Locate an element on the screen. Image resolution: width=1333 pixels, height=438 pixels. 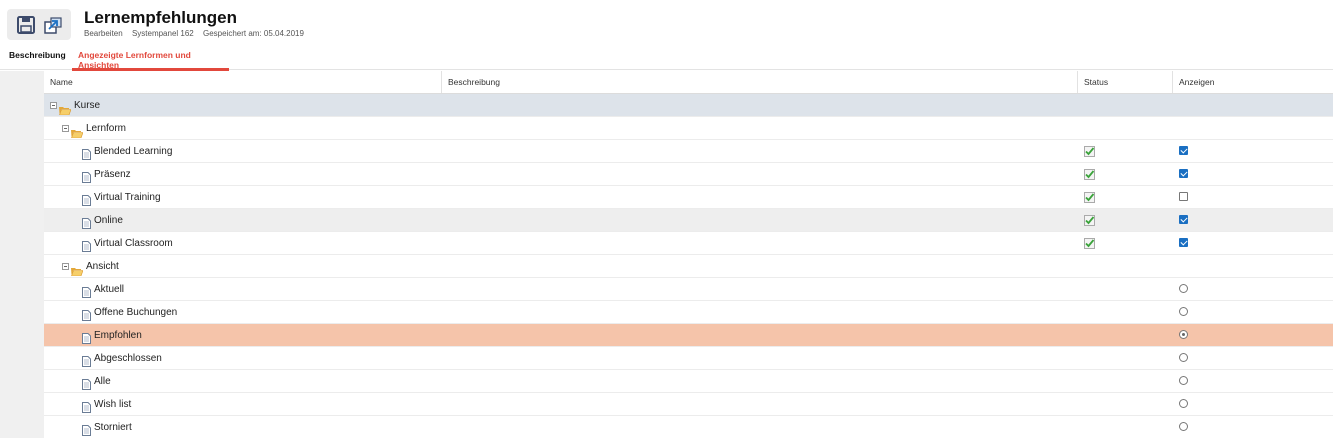
name-cell: Ansicht is located at coordinates (90, 266).